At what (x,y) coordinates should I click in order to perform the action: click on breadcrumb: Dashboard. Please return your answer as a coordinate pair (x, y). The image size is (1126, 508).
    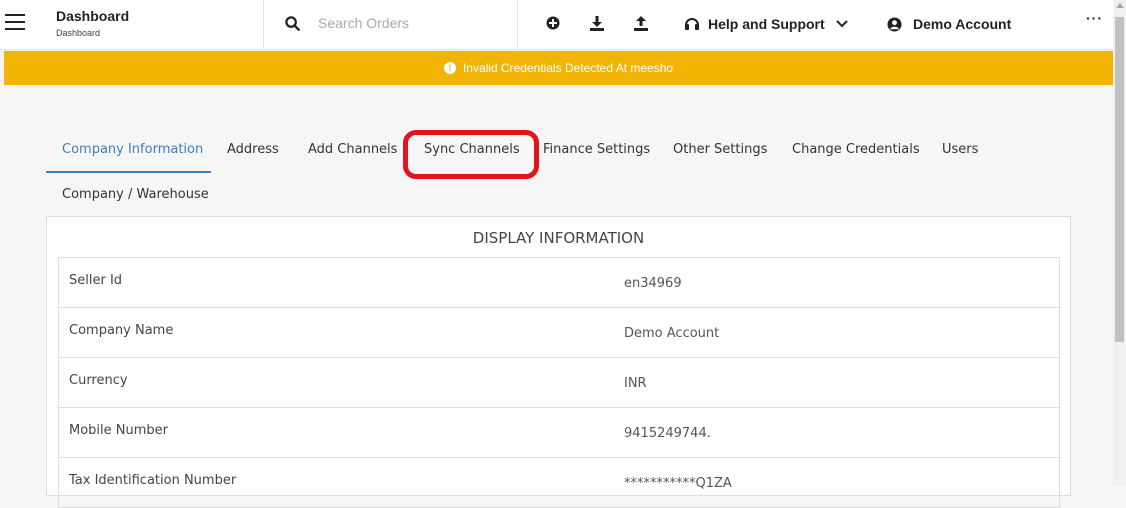
    Looking at the image, I should click on (78, 33).